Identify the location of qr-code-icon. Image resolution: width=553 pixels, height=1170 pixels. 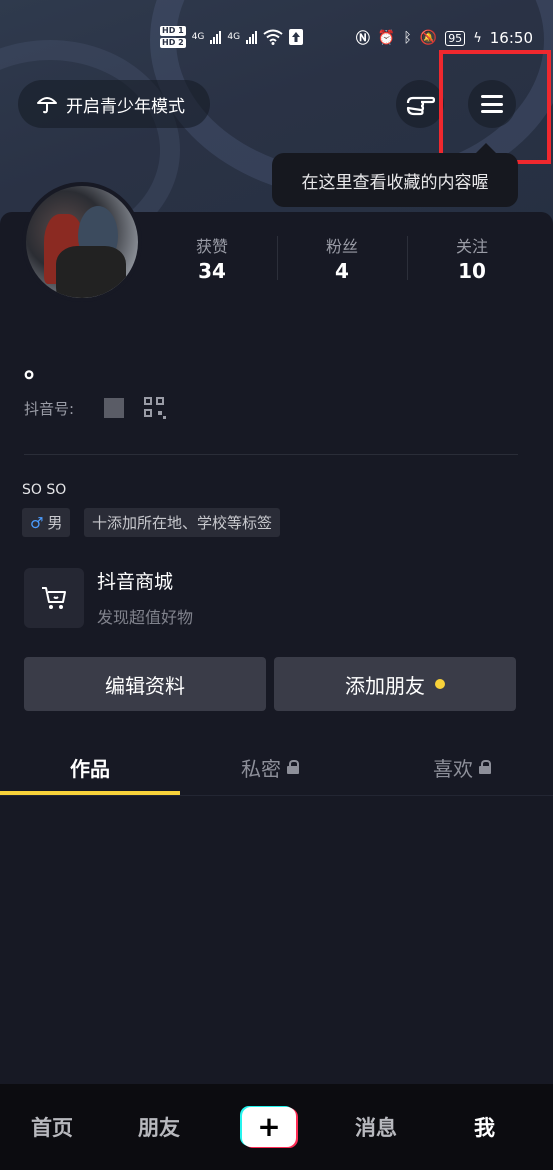
(155, 408).